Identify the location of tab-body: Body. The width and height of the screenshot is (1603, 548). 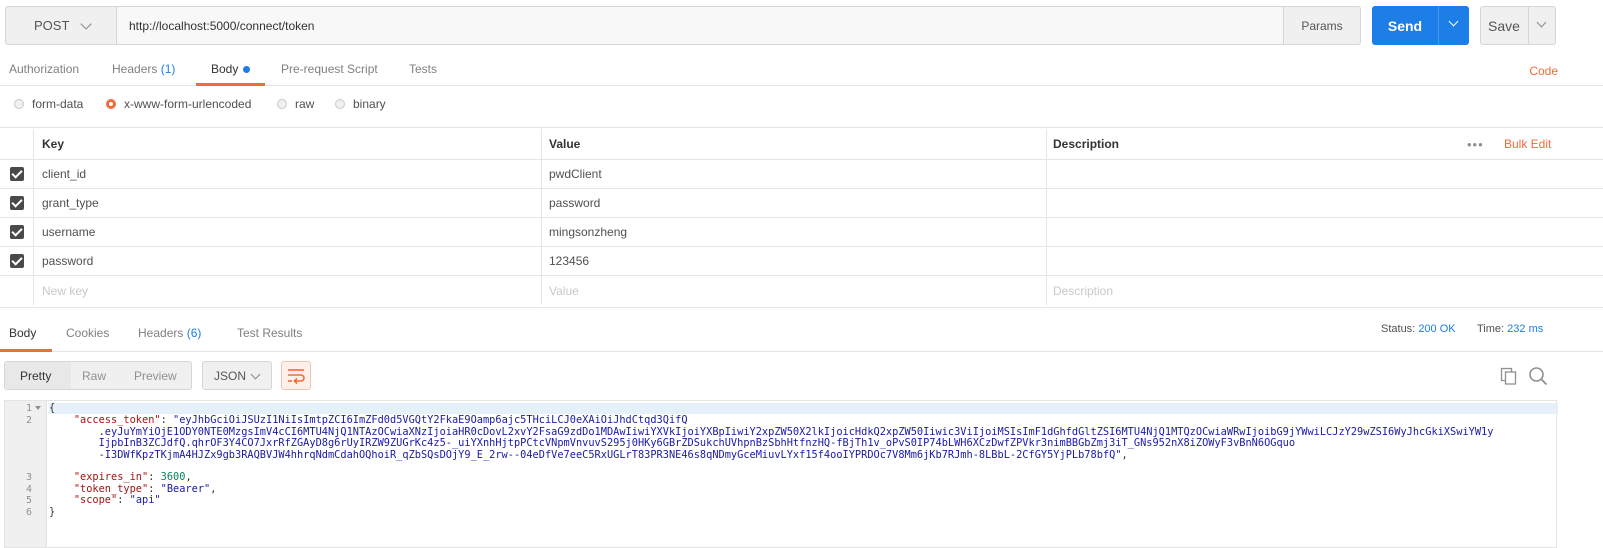
(231, 69).